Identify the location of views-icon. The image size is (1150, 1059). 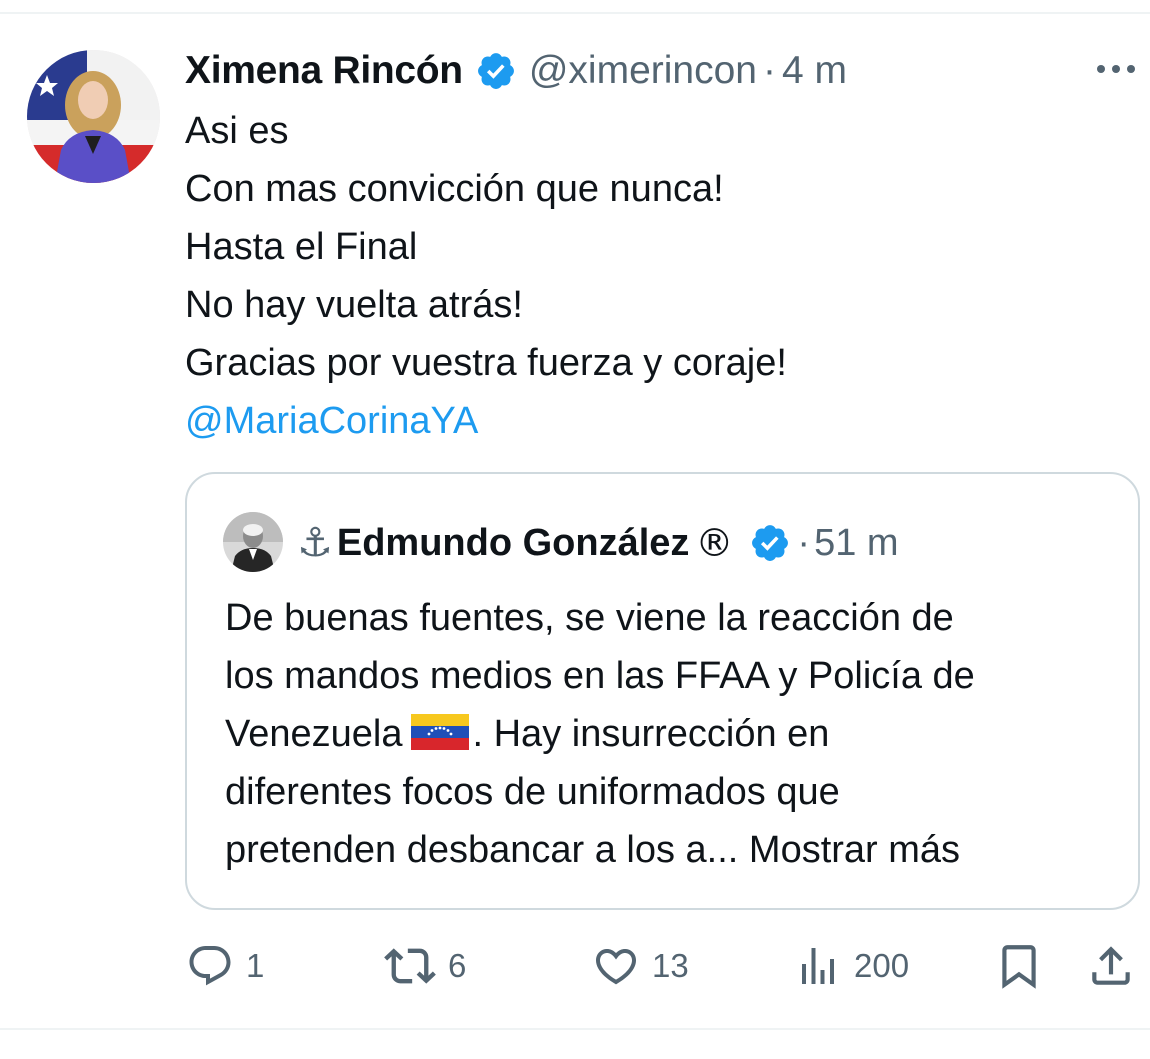
(818, 966).